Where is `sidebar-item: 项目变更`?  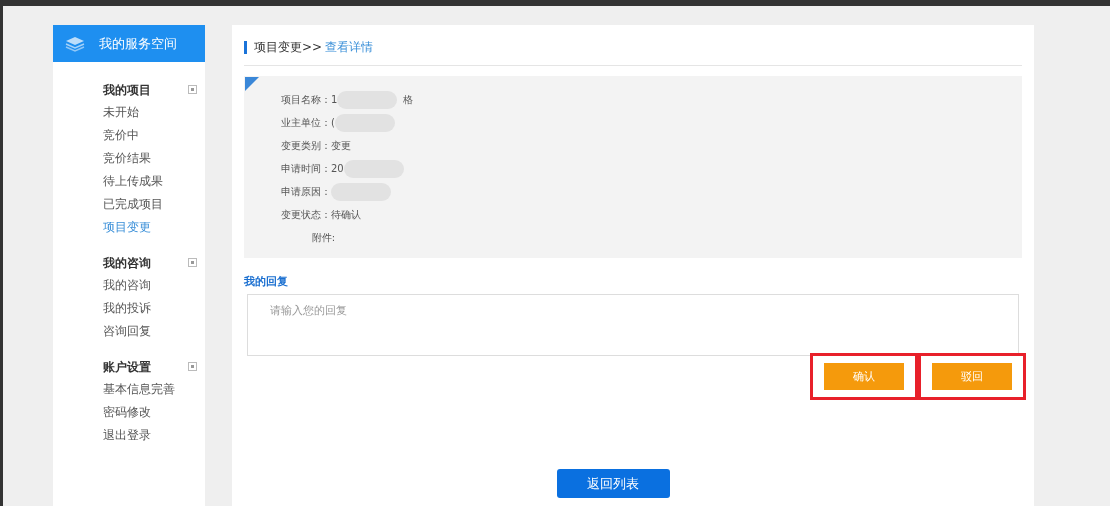
sidebar-item: 项目变更 is located at coordinates (150, 227).